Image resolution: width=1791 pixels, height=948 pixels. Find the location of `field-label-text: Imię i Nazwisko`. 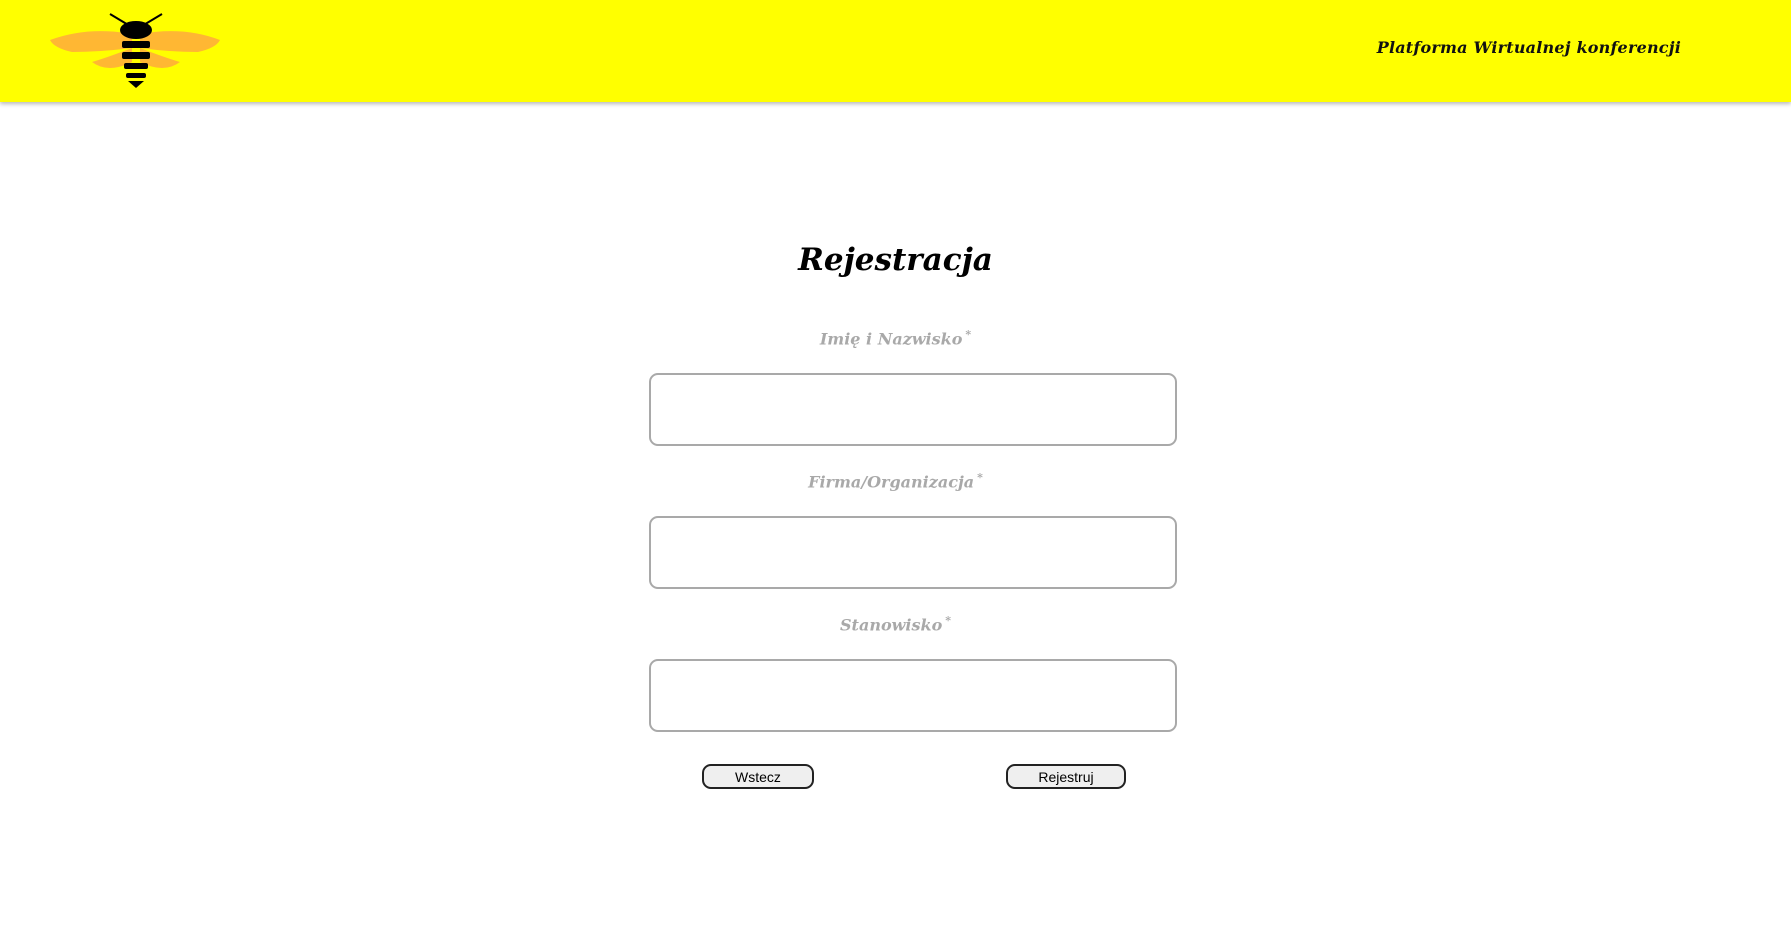

field-label-text: Imię i Nazwisko is located at coordinates (891, 339).